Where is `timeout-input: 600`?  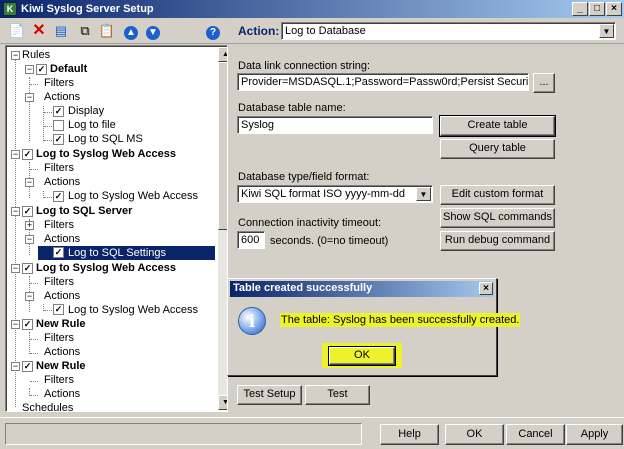 timeout-input: 600 is located at coordinates (251, 240).